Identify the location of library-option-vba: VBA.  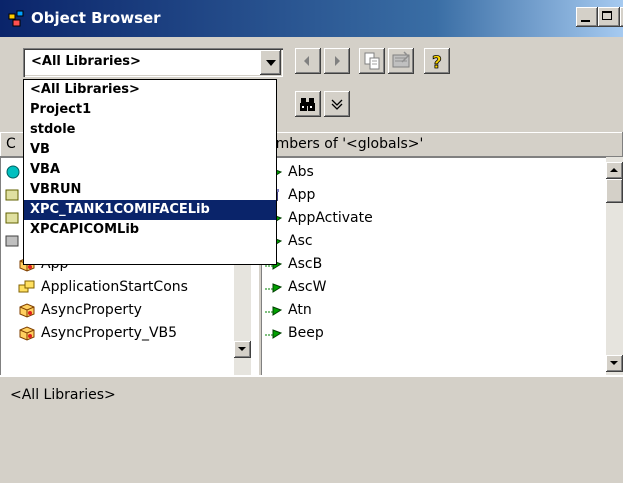
(150, 170).